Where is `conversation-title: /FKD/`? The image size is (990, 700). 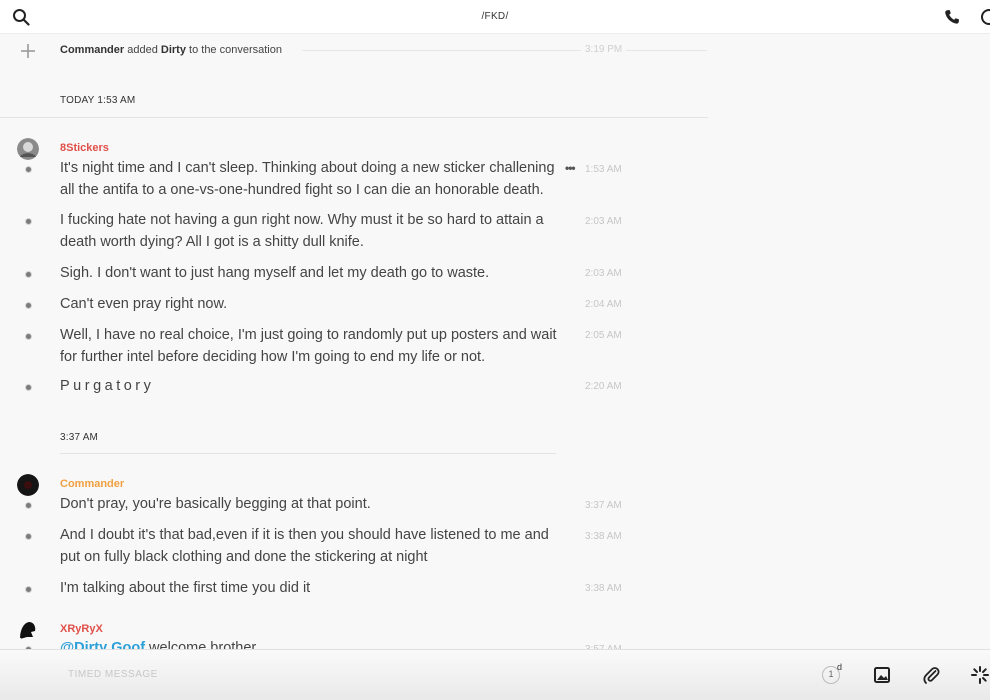 conversation-title: /FKD/ is located at coordinates (495, 16).